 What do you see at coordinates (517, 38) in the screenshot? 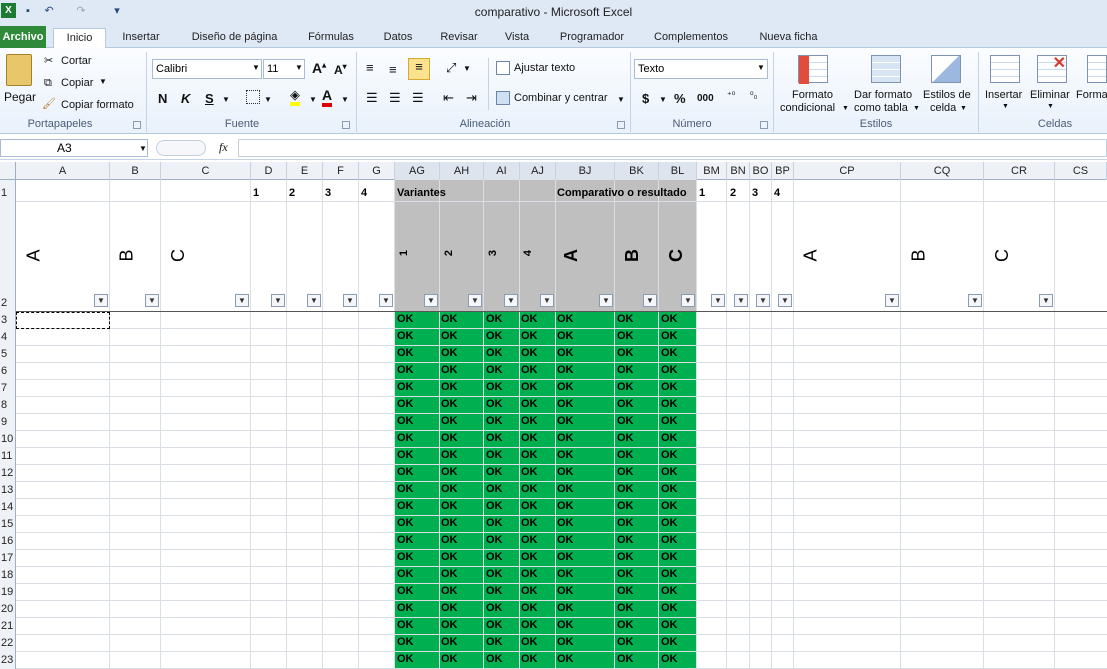
I see `tab-vista: Vista` at bounding box center [517, 38].